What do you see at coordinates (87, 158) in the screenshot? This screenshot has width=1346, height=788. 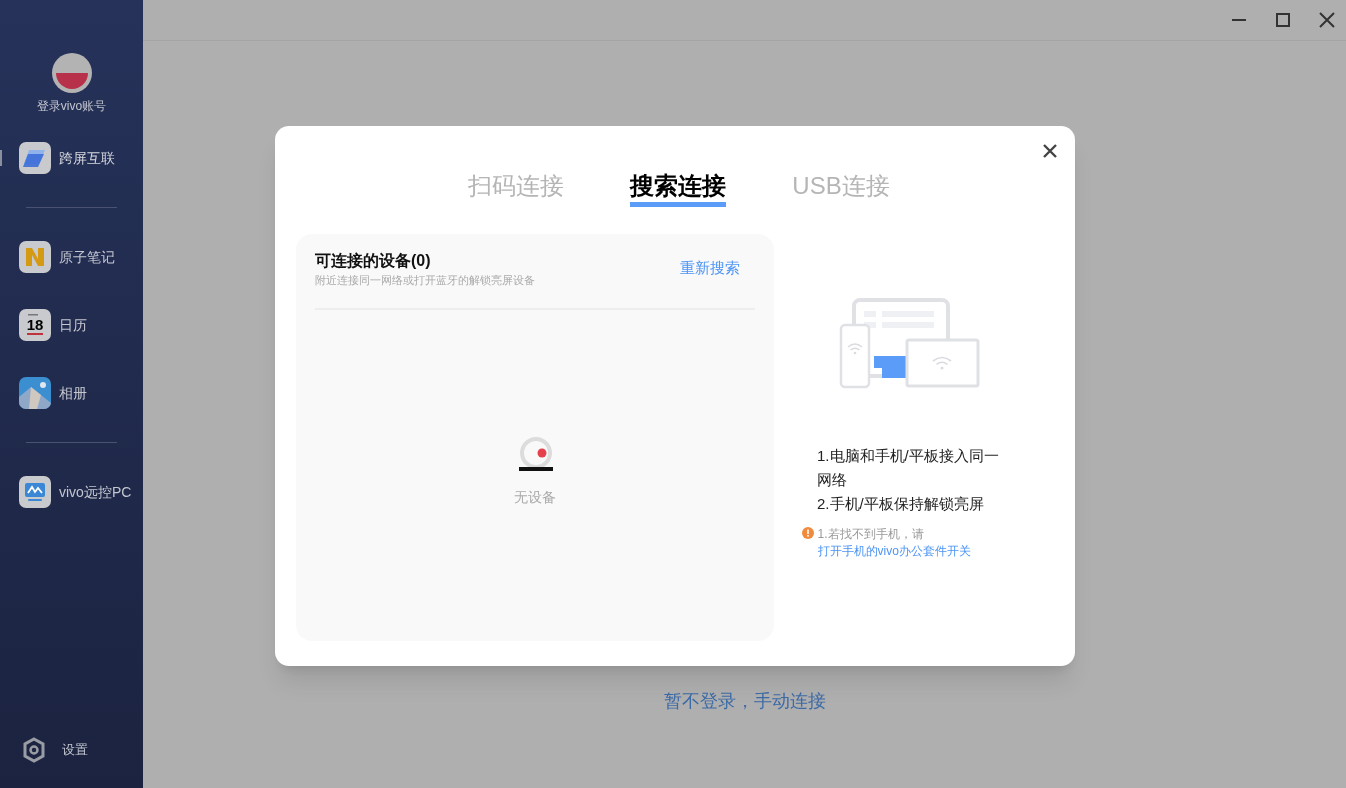 I see `sidebar-item: 跨屏互联` at bounding box center [87, 158].